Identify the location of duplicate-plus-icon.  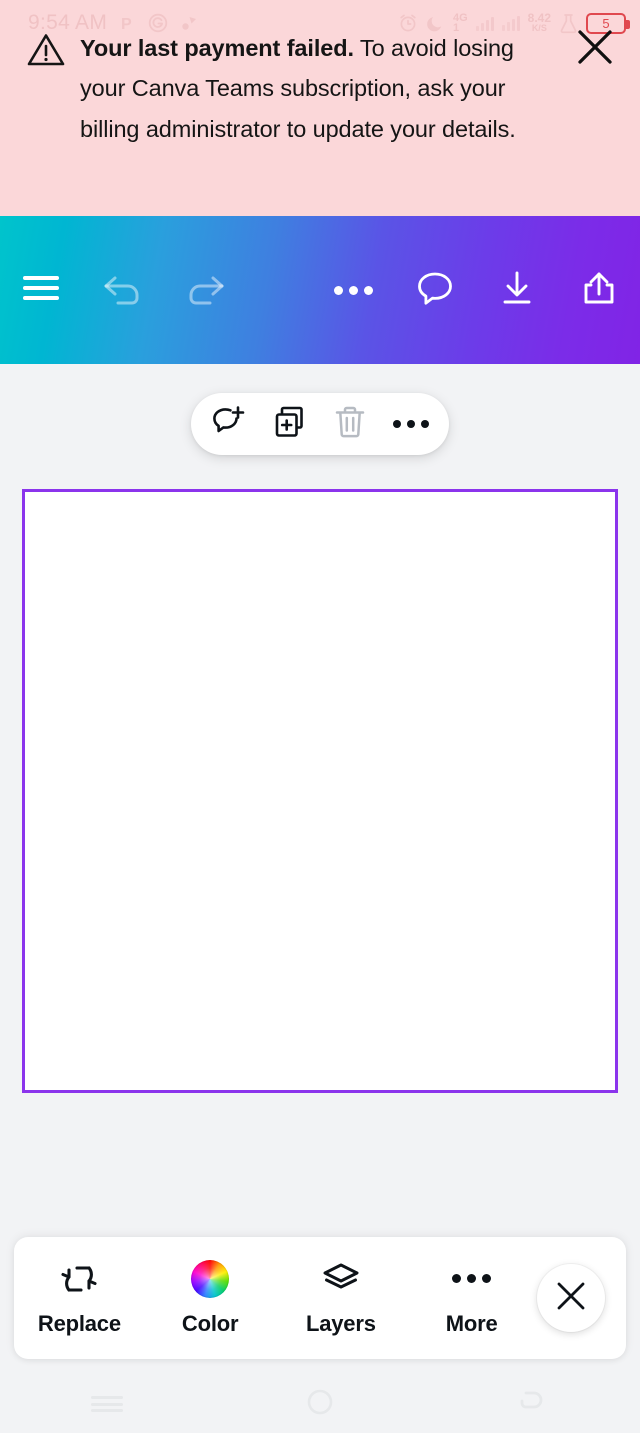
(290, 424).